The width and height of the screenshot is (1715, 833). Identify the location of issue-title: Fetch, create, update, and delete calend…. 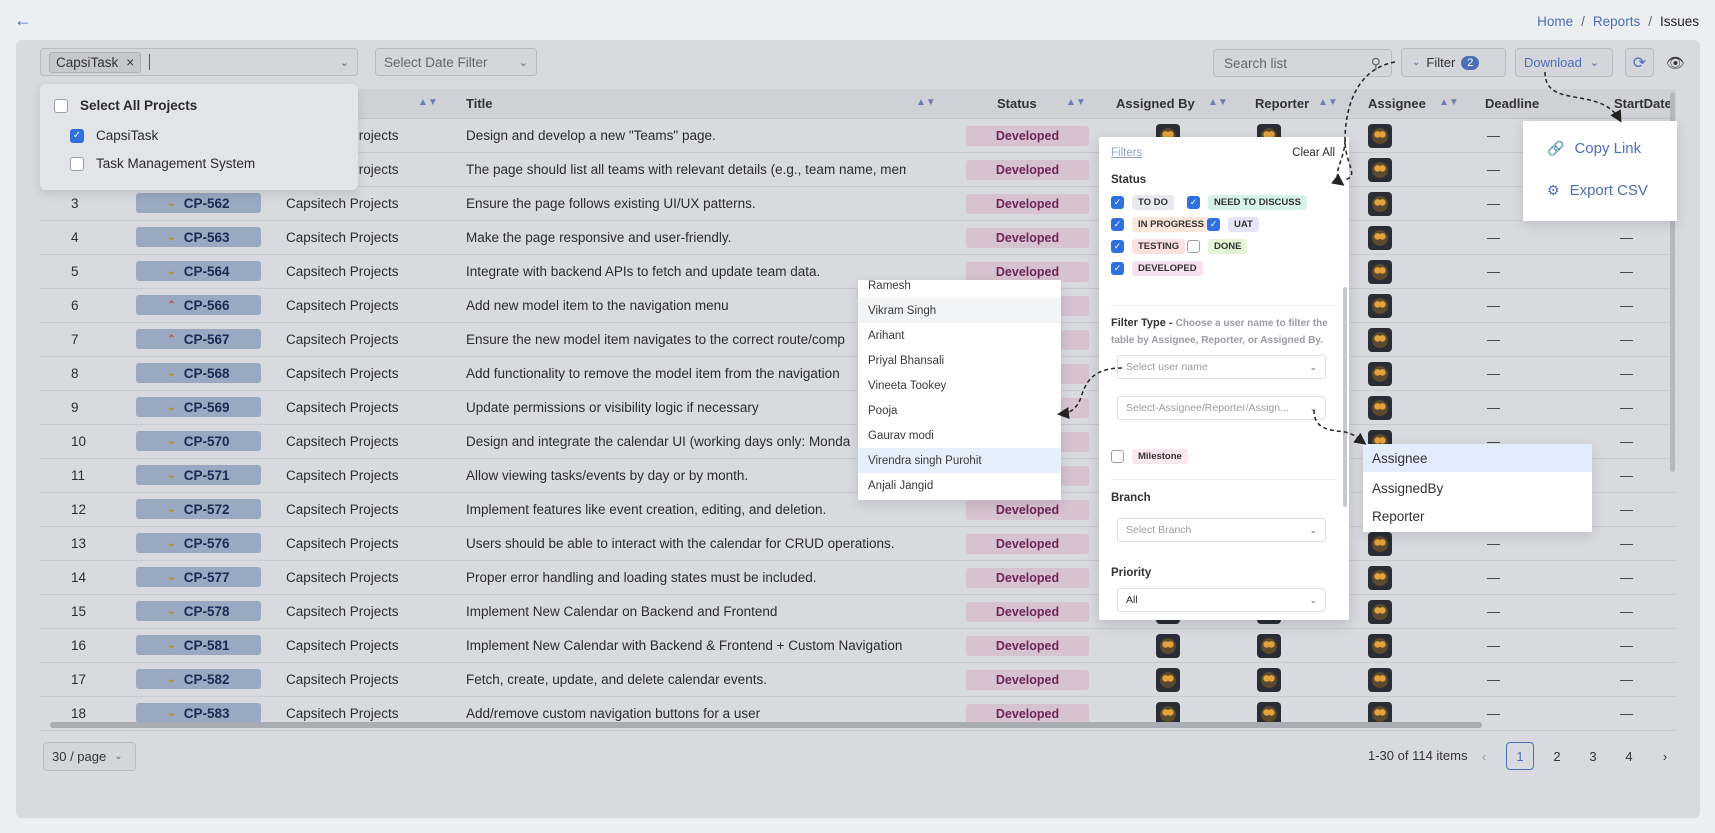
(686, 679).